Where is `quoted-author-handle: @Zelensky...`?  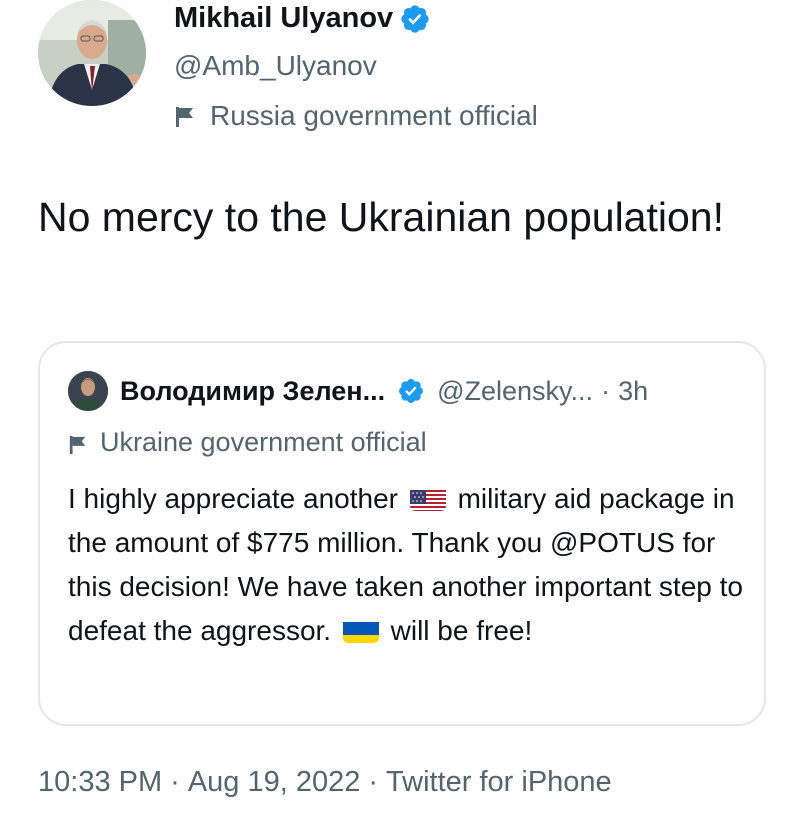 quoted-author-handle: @Zelensky... is located at coordinates (515, 391).